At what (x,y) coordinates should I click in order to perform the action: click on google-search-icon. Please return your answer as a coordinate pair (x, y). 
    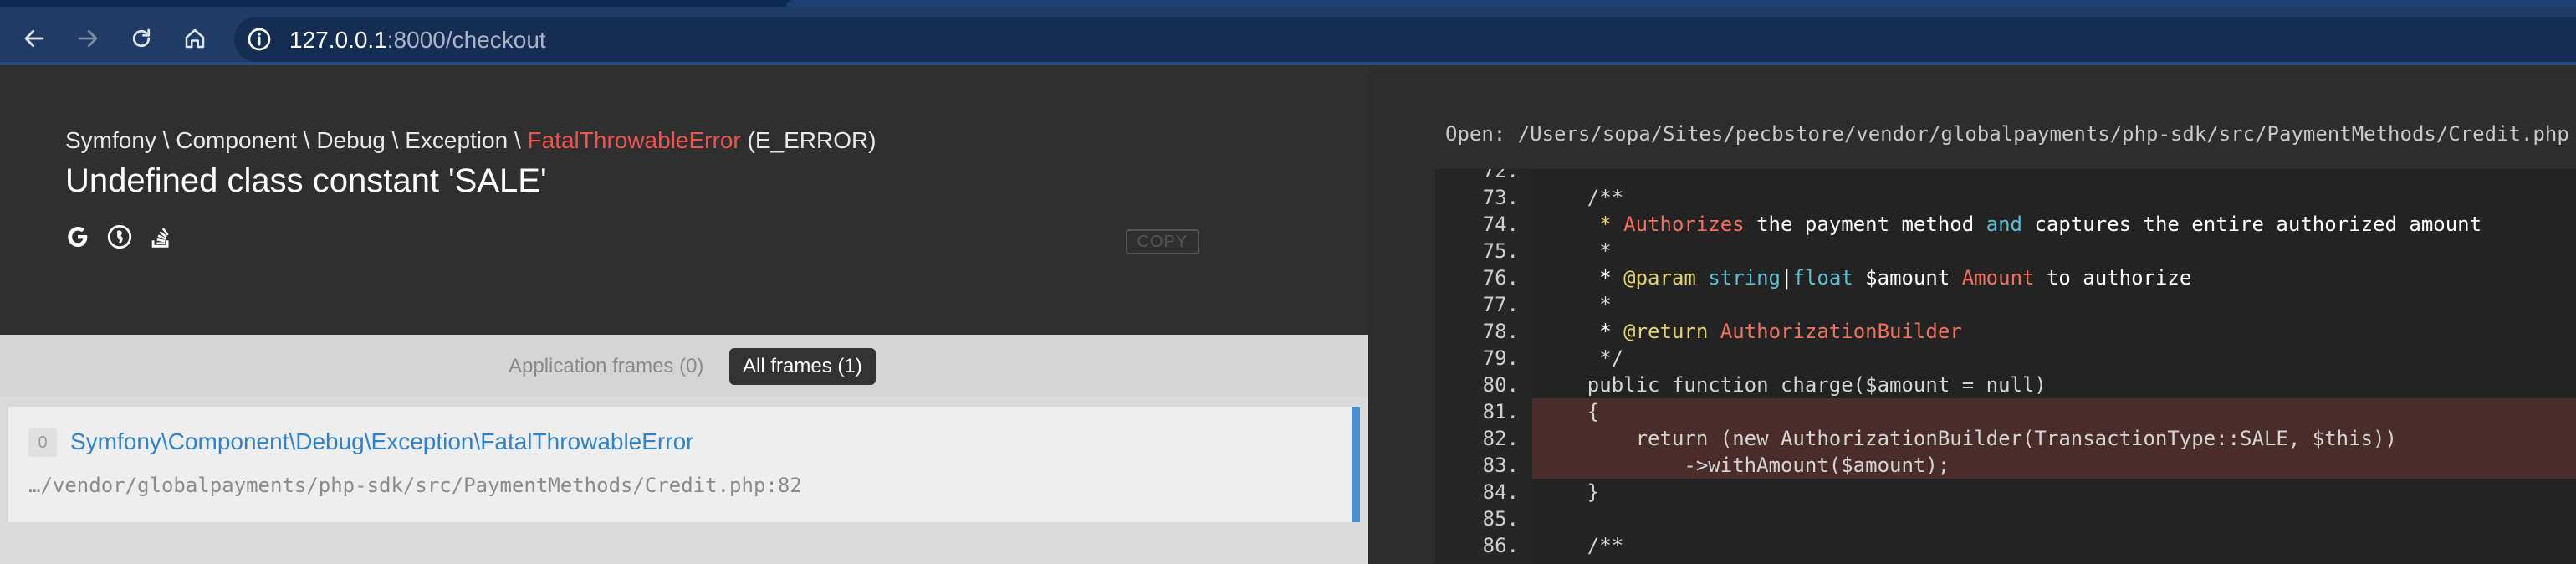
    Looking at the image, I should click on (78, 237).